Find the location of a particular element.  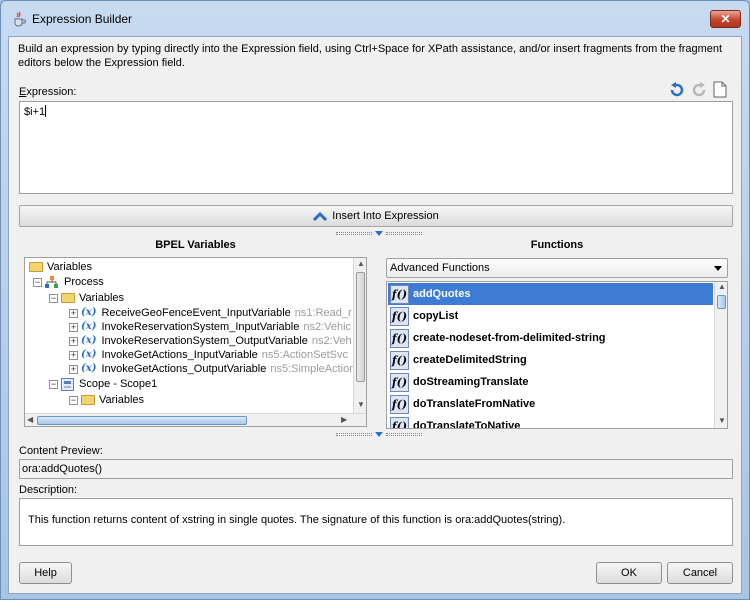

function-item: f() copyList is located at coordinates (550, 316).